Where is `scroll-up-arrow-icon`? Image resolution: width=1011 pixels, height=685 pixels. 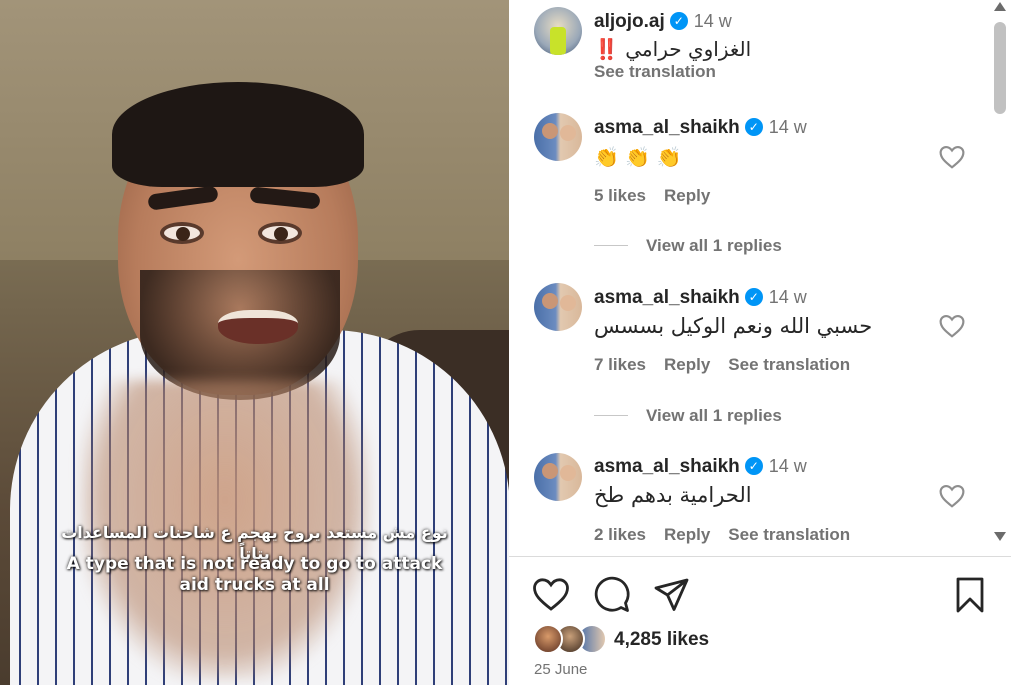 scroll-up-arrow-icon is located at coordinates (1000, 6).